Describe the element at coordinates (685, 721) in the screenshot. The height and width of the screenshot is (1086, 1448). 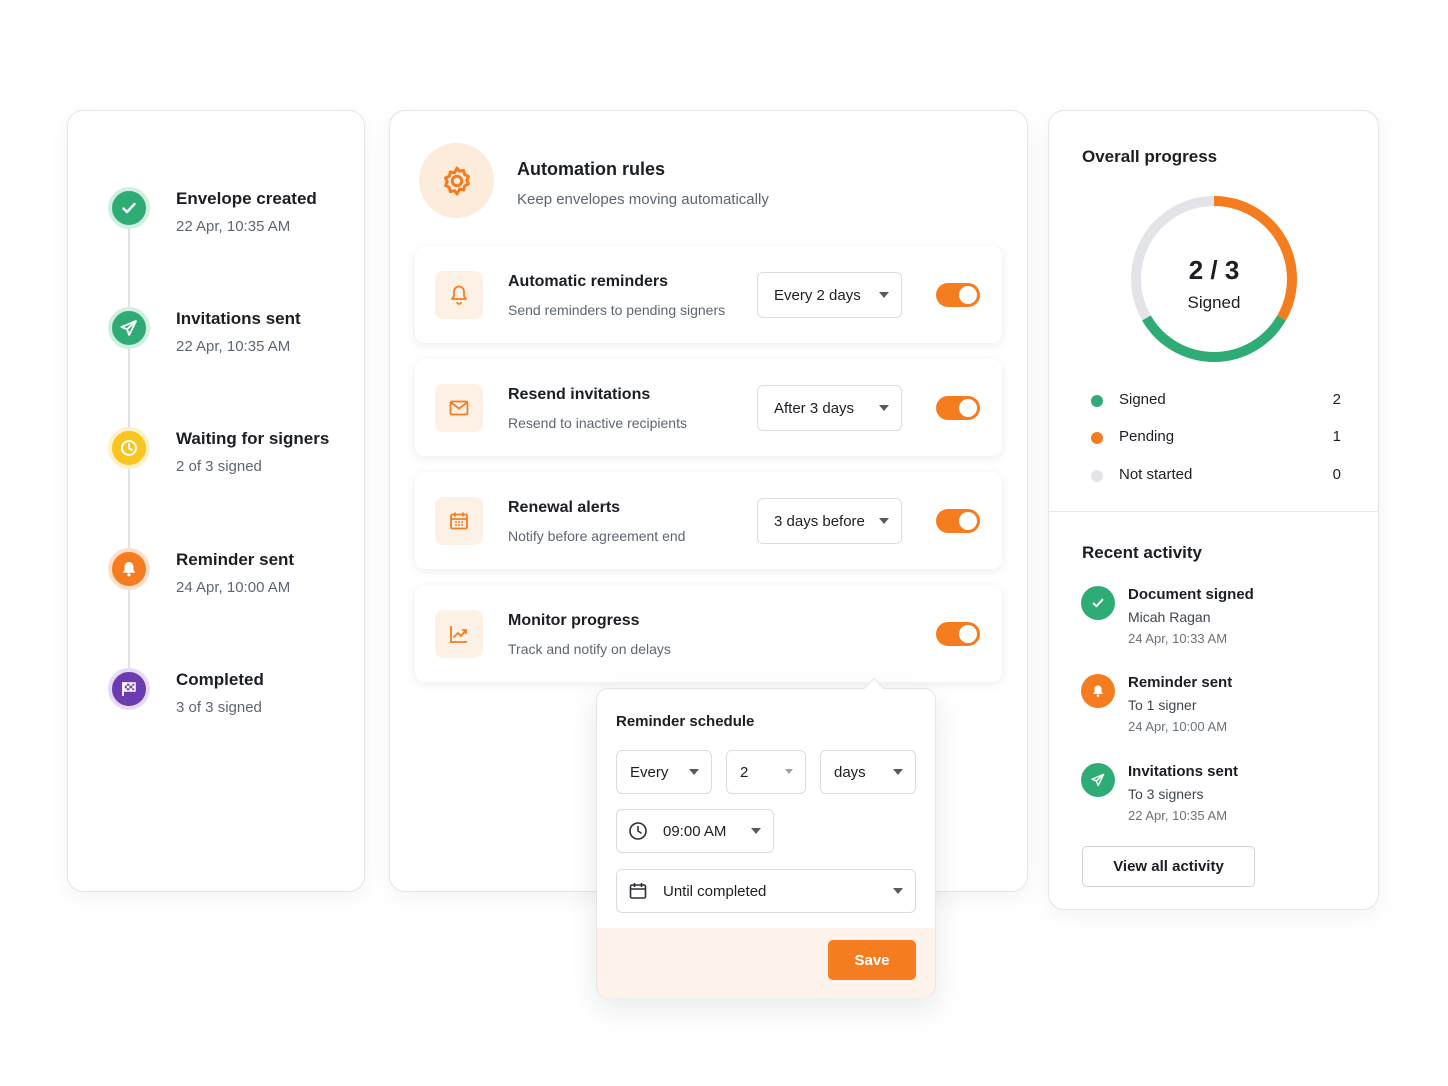
I see `popover-title: Reminder schedule` at that location.